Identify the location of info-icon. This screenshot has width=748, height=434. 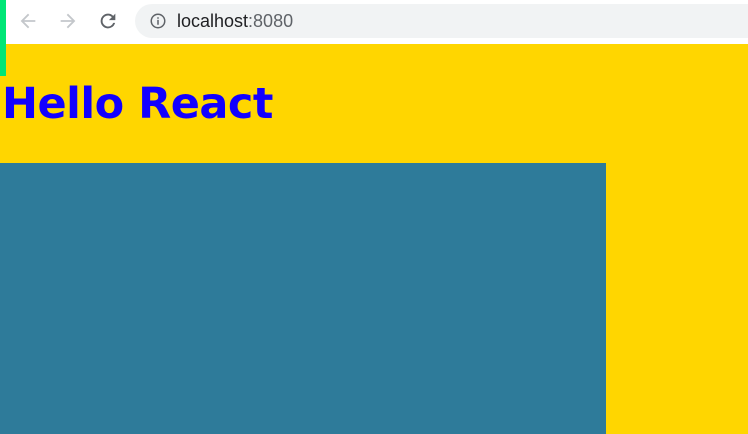
(158, 21).